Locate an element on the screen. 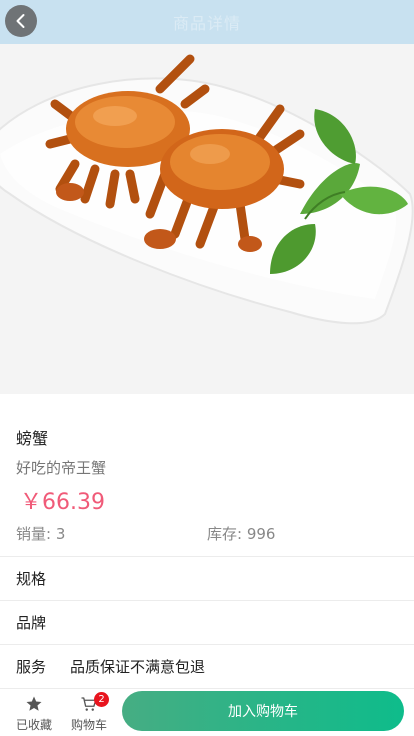  add-to-cart-button: 加入购物车 is located at coordinates (263, 711).